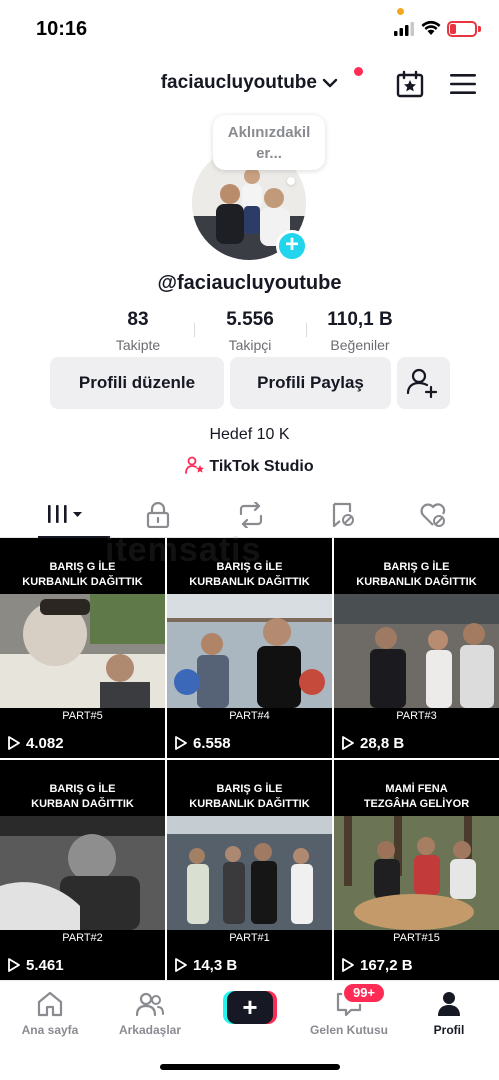 The width and height of the screenshot is (499, 1080). Describe the element at coordinates (364, 993) in the screenshot. I see `inbox-badge: 99+` at that location.